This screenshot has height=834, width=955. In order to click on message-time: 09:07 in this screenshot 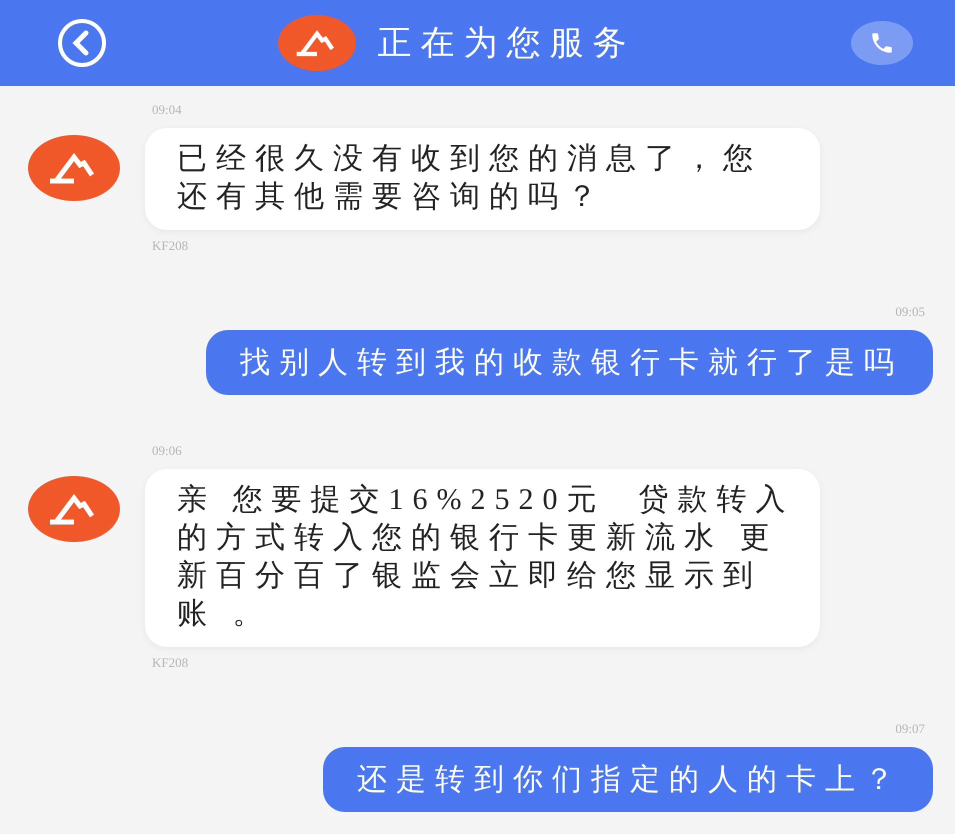, I will do `click(910, 729)`.